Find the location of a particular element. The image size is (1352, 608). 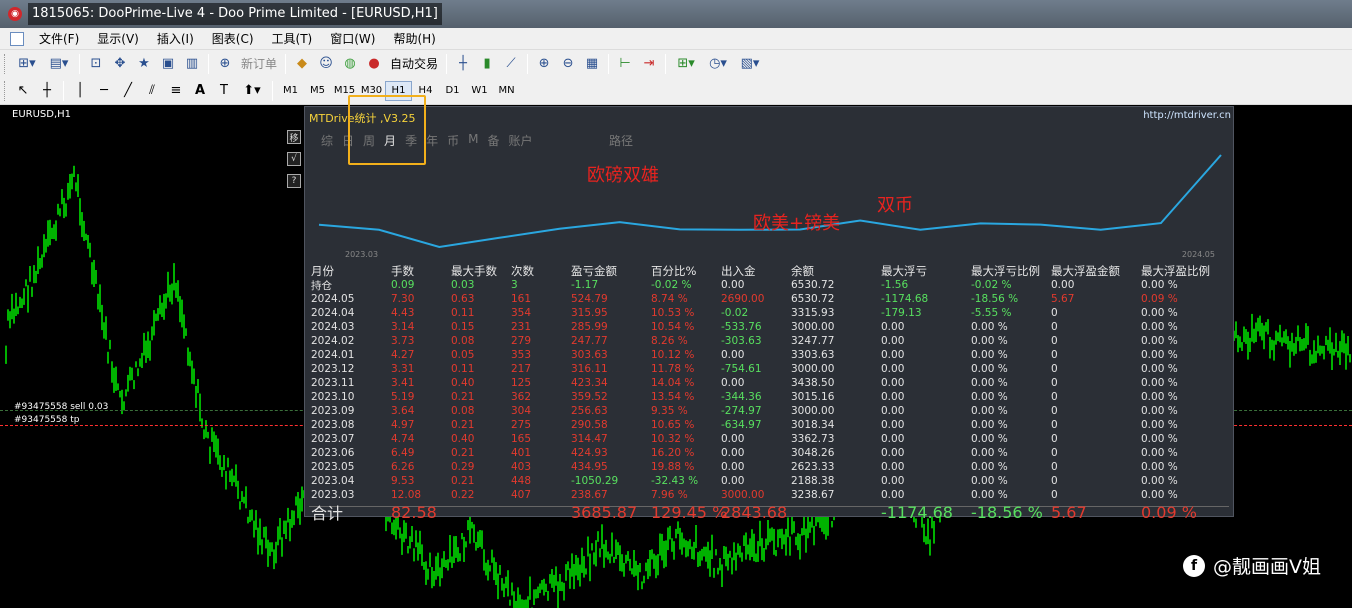

text-icon: A is located at coordinates (200, 91).